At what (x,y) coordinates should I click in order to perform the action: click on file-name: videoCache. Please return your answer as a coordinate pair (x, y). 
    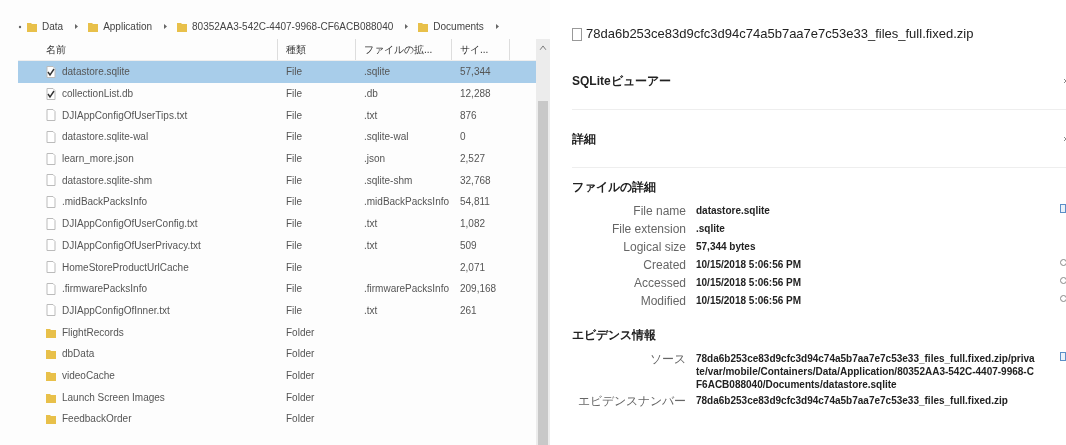
    Looking at the image, I should click on (88, 375).